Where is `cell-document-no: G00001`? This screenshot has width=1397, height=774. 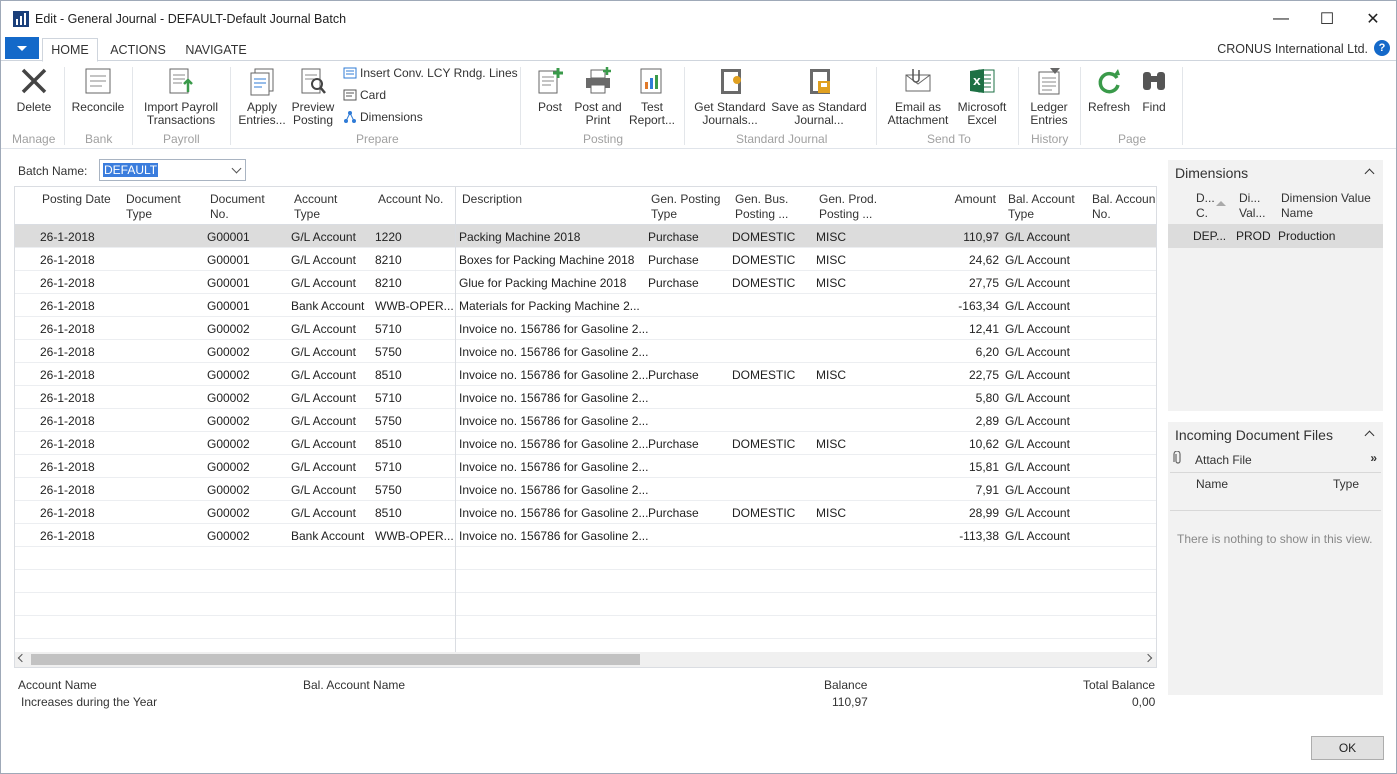
cell-document-no: G00001 is located at coordinates (228, 237).